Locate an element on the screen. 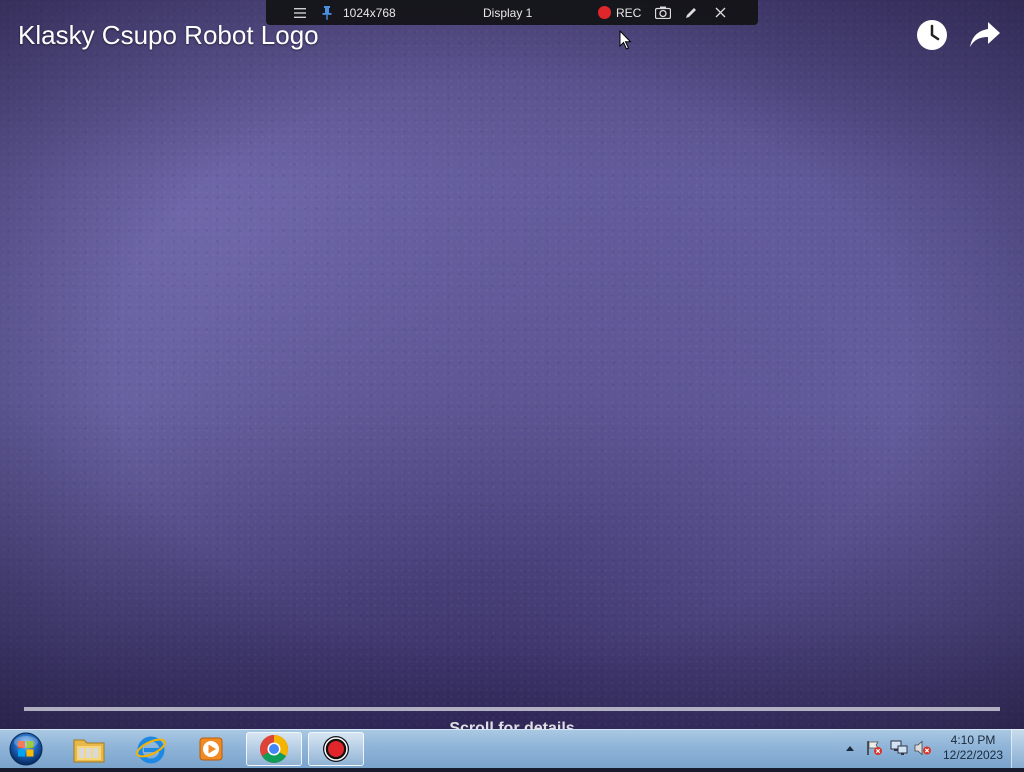 The height and width of the screenshot is (772, 1024). pen-icon is located at coordinates (691, 12).